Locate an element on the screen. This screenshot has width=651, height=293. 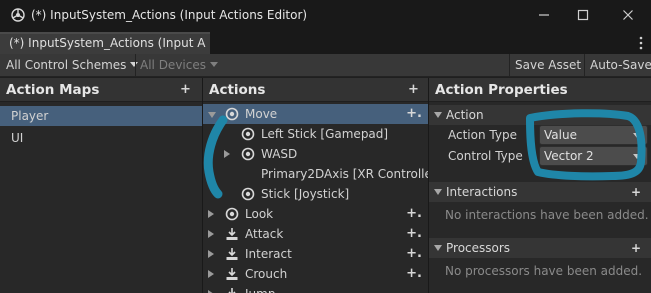
minimize-button is located at coordinates (544, 15).